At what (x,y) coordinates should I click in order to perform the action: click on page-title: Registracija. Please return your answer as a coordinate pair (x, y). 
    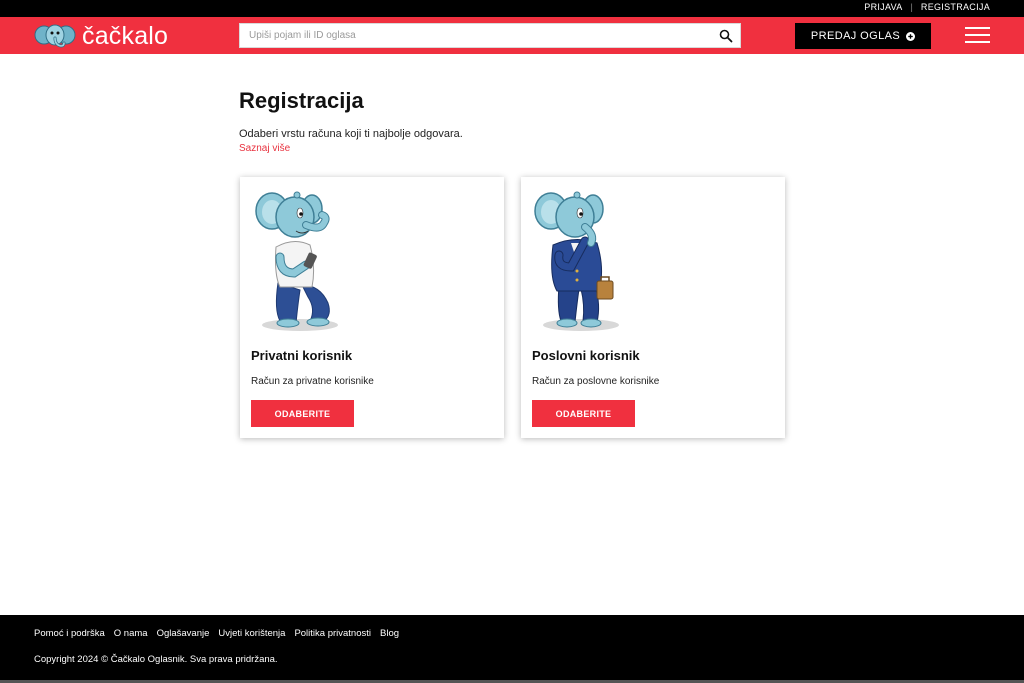
    Looking at the image, I should click on (301, 100).